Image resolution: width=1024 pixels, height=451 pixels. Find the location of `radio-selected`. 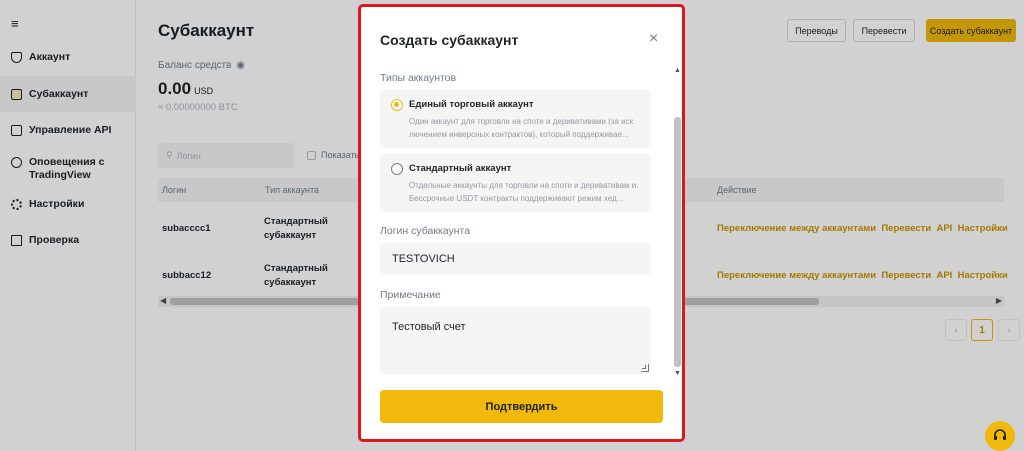

radio-selected is located at coordinates (397, 105).